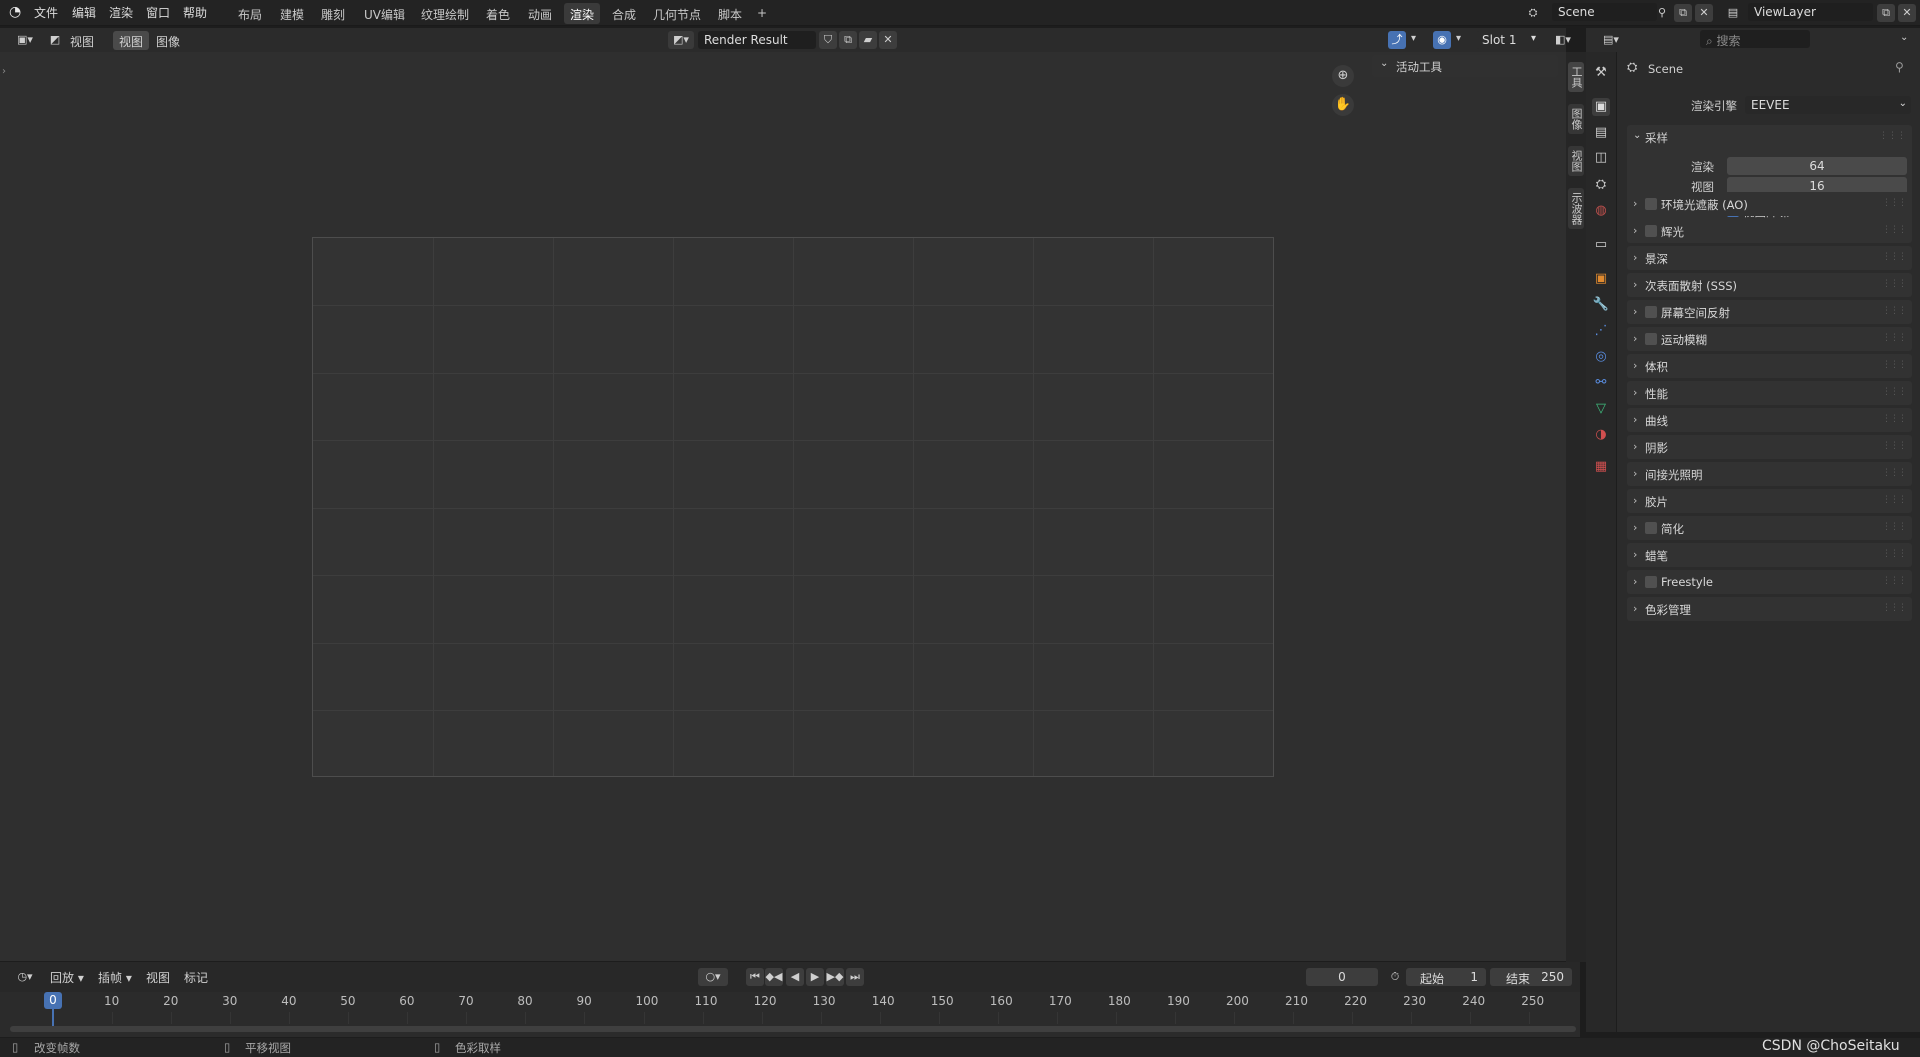 The image size is (1920, 1057). What do you see at coordinates (762, 13) in the screenshot?
I see `add-workspace-button: +` at bounding box center [762, 13].